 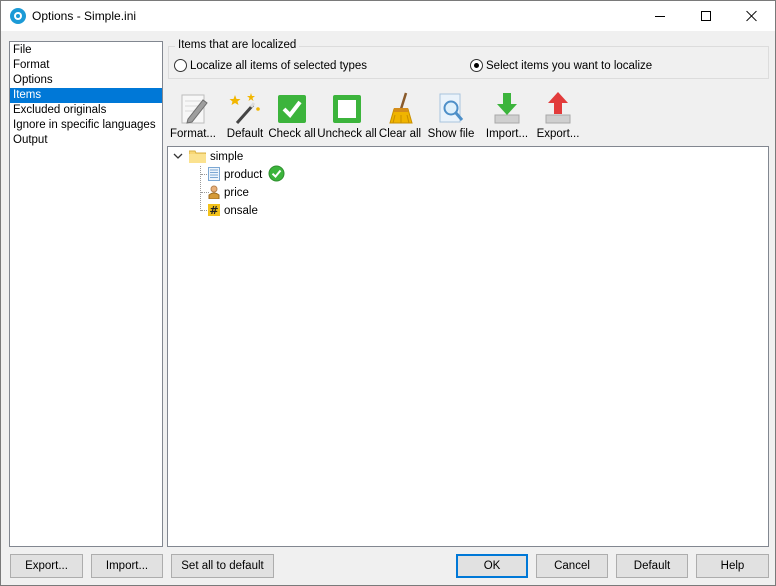 What do you see at coordinates (507, 109) in the screenshot?
I see `import-arrow-icon` at bounding box center [507, 109].